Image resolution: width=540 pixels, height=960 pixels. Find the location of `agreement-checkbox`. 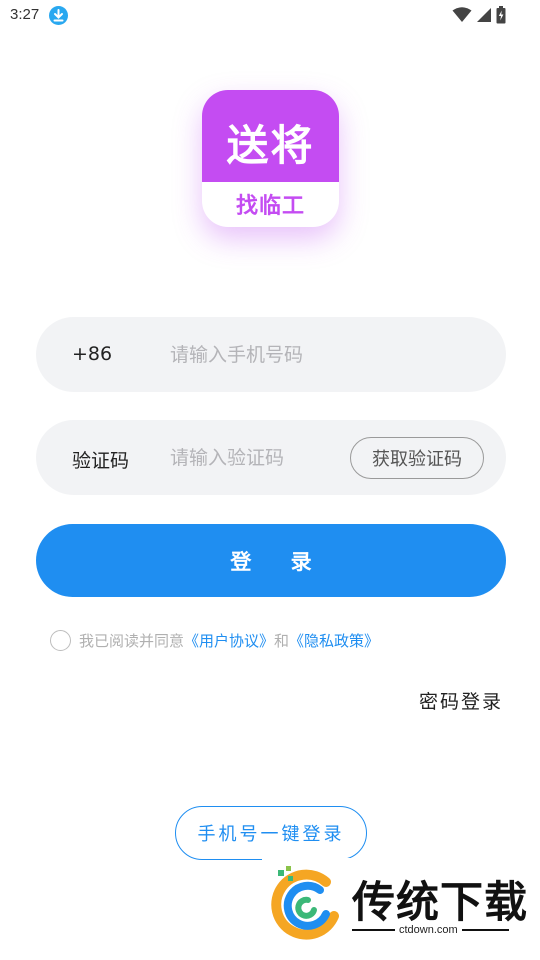

agreement-checkbox is located at coordinates (60, 640).